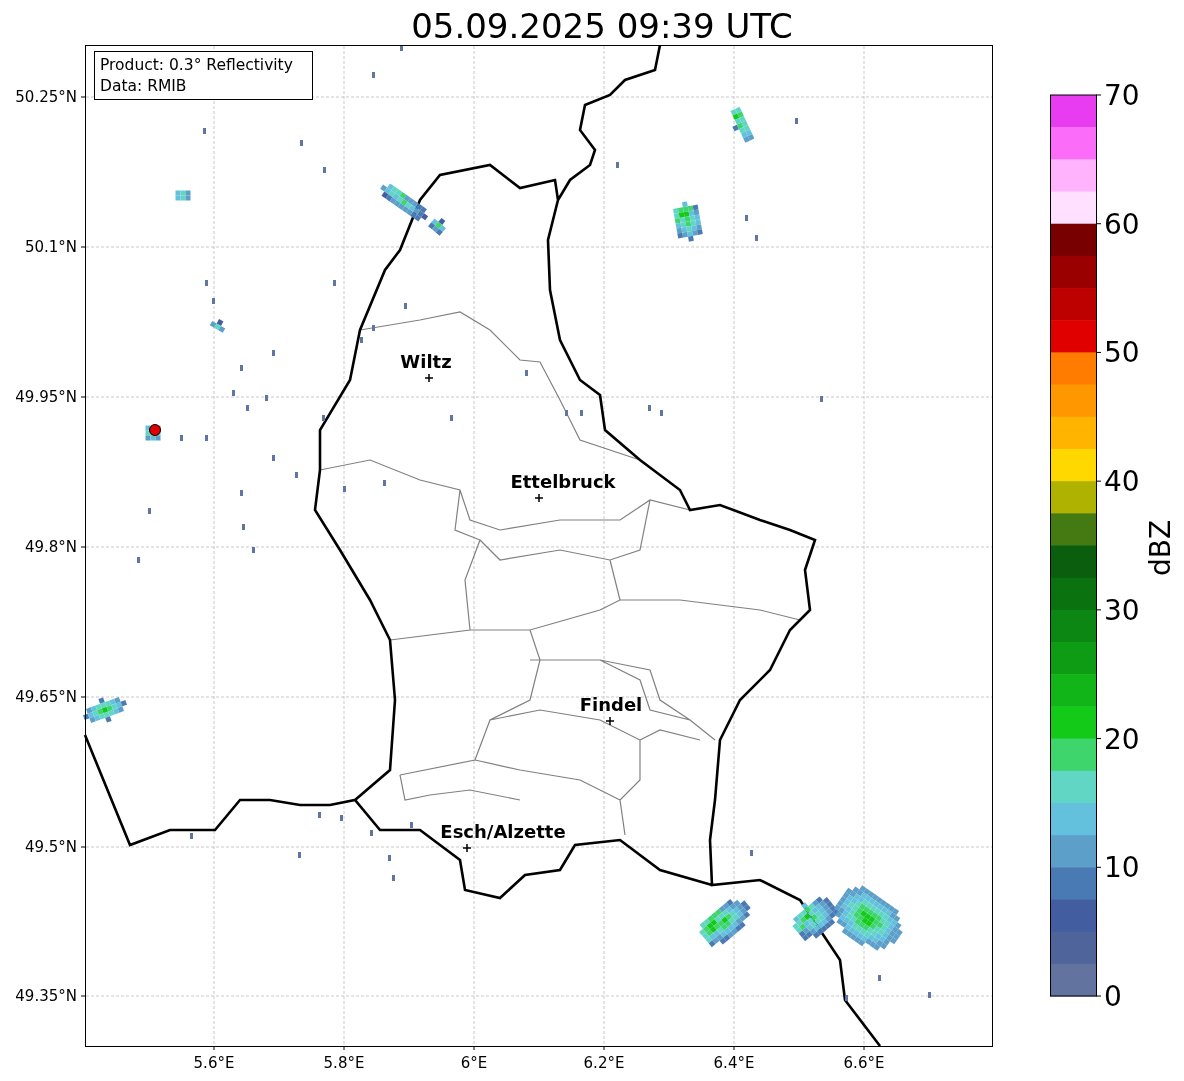 This screenshot has width=1184, height=1081. Describe the element at coordinates (1122, 868) in the screenshot. I see `colorbar-tick-label: 10` at that location.